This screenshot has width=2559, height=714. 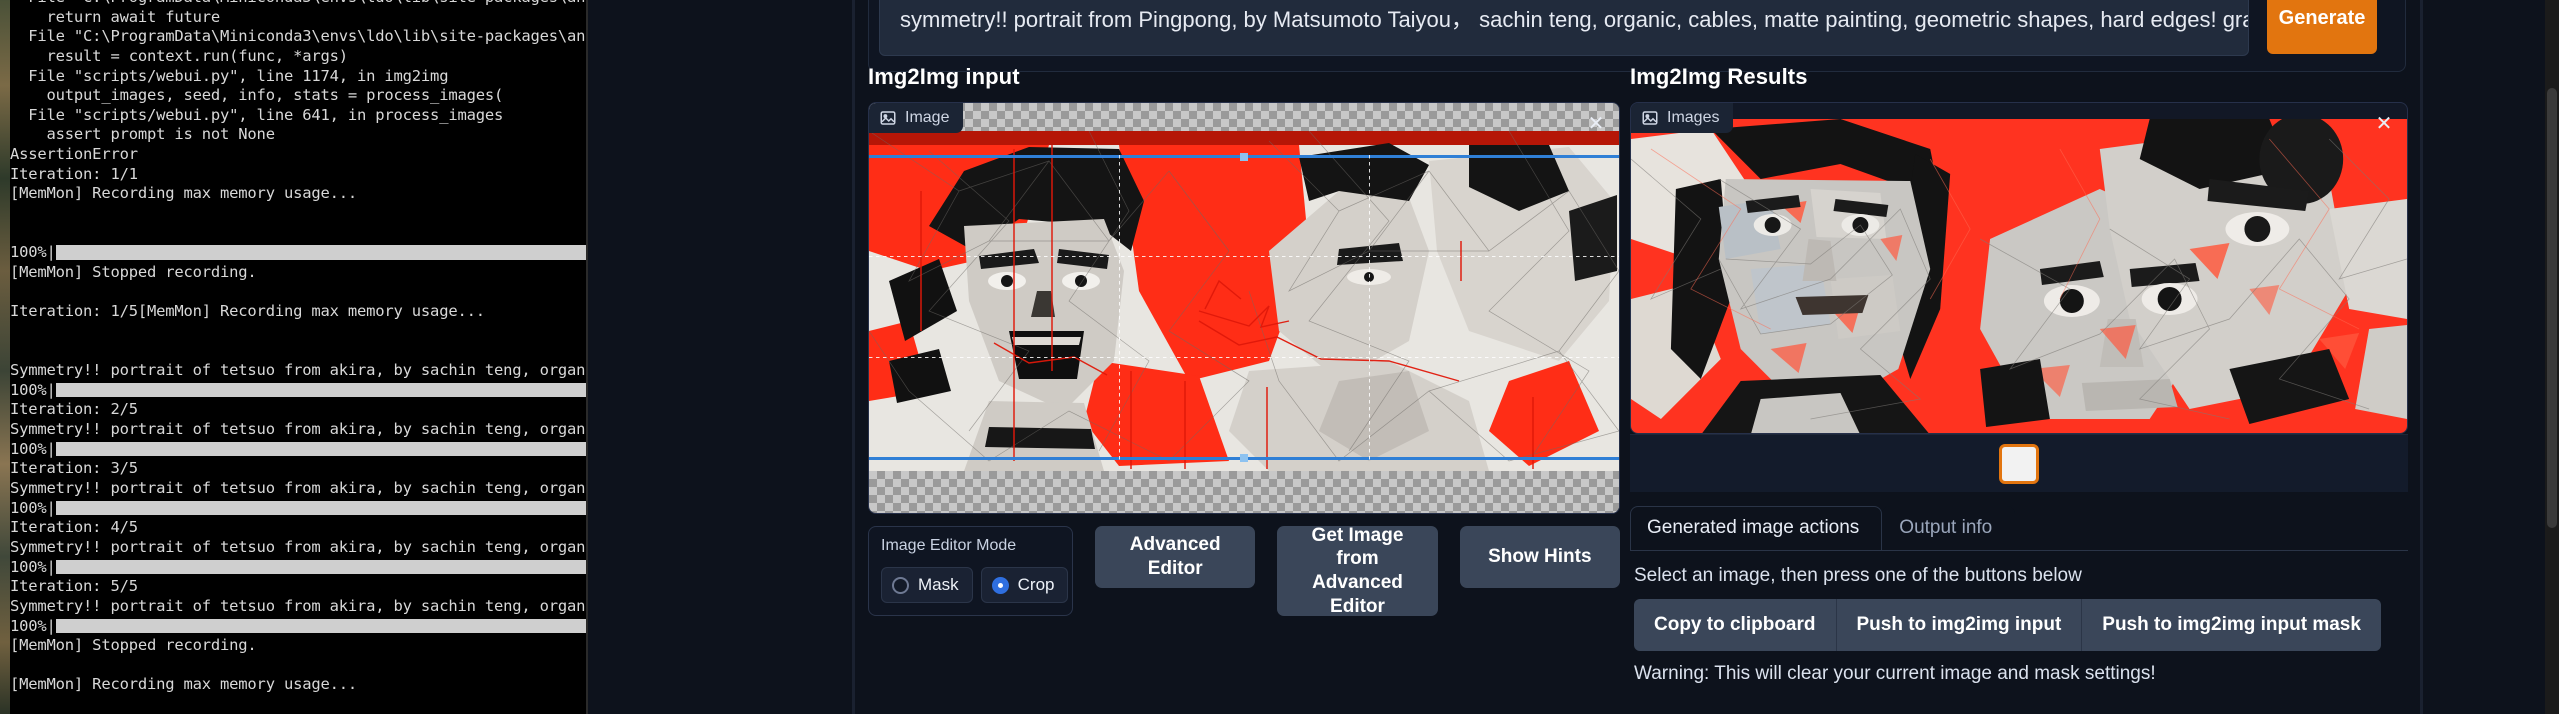 What do you see at coordinates (1650, 118) in the screenshot?
I see `images-icon` at bounding box center [1650, 118].